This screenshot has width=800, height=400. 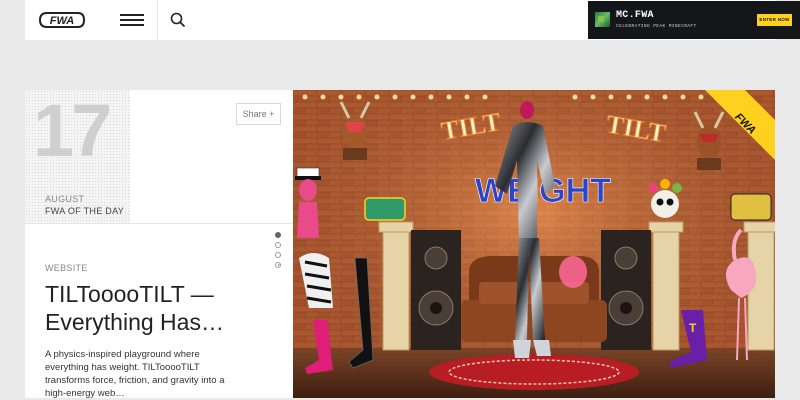 What do you see at coordinates (132, 20) in the screenshot?
I see `hamburger-menu-icon` at bounding box center [132, 20].